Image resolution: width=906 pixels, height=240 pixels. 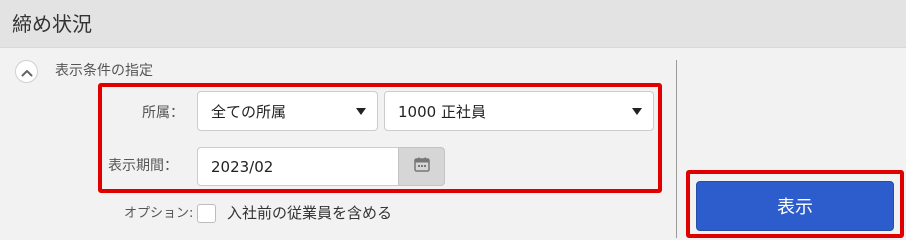 I want to click on include-pre-hire-checkbox, so click(x=206, y=213).